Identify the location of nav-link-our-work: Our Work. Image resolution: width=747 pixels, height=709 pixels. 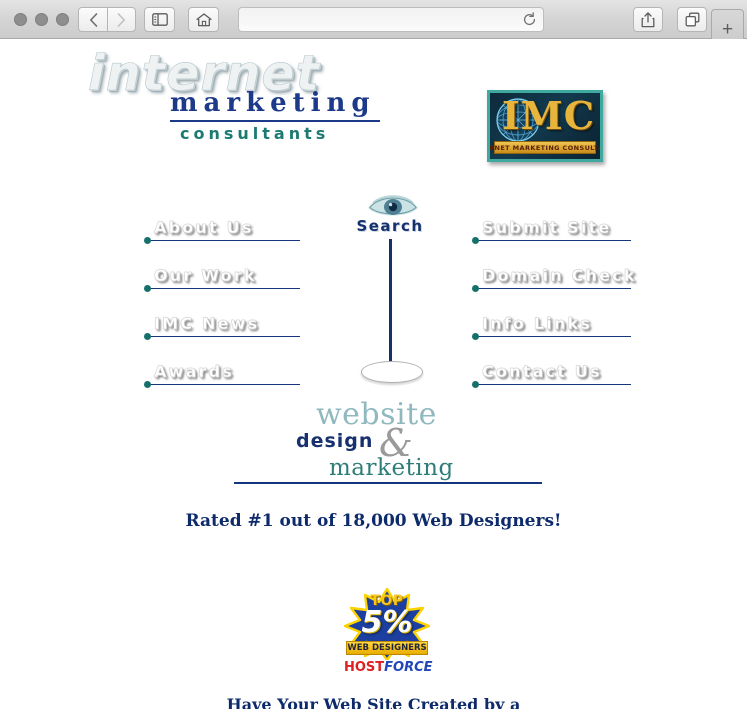
(224, 279).